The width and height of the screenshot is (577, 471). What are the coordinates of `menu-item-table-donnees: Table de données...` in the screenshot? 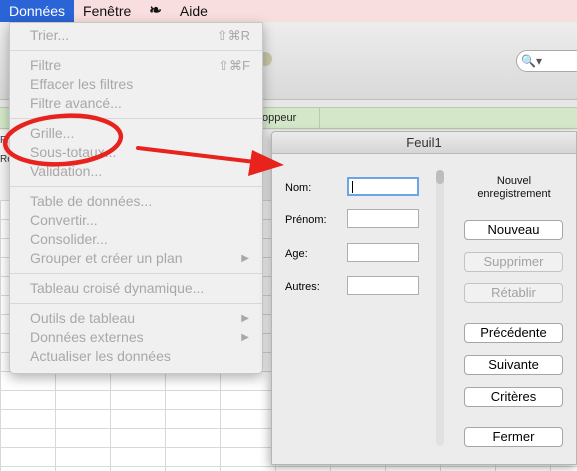 It's located at (136, 201).